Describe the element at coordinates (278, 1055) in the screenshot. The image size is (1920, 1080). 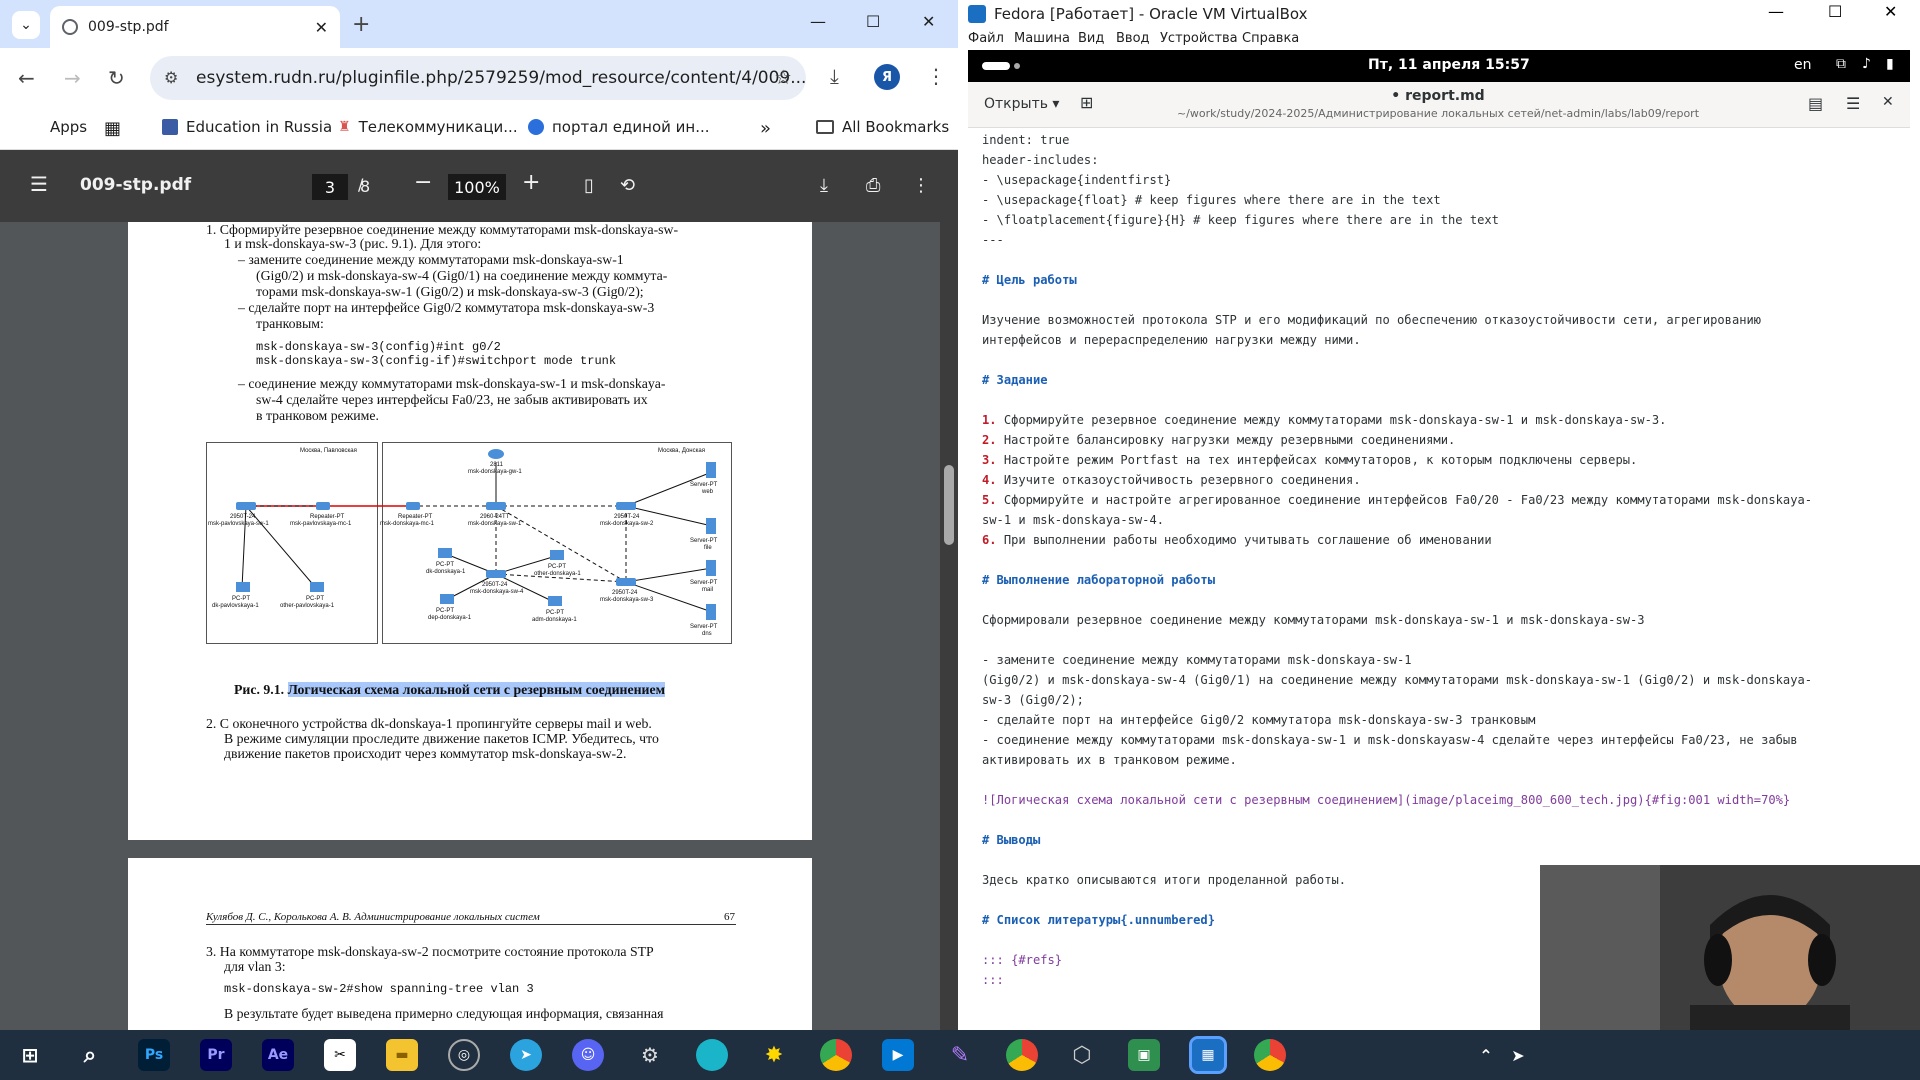
I see `after-effects-icon: Ae` at that location.